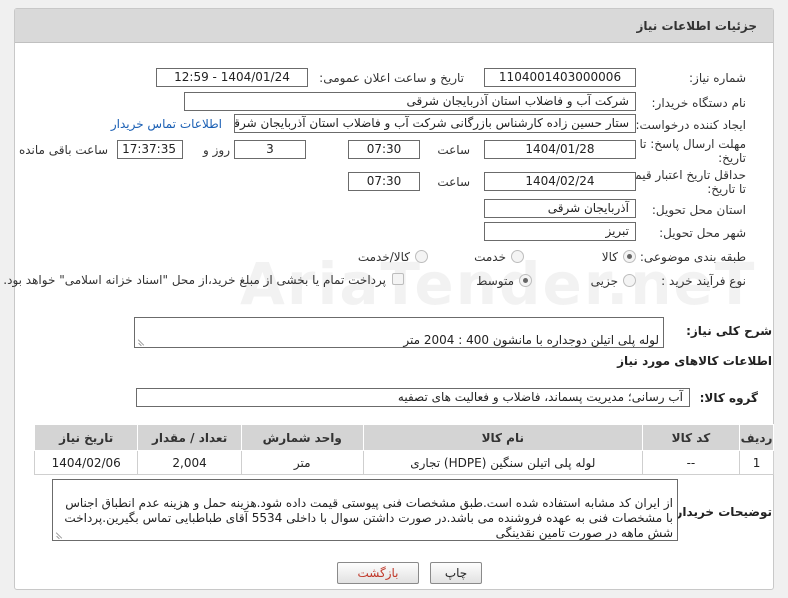  Describe the element at coordinates (421, 256) in the screenshot. I see `category-radio-goods-service` at that location.